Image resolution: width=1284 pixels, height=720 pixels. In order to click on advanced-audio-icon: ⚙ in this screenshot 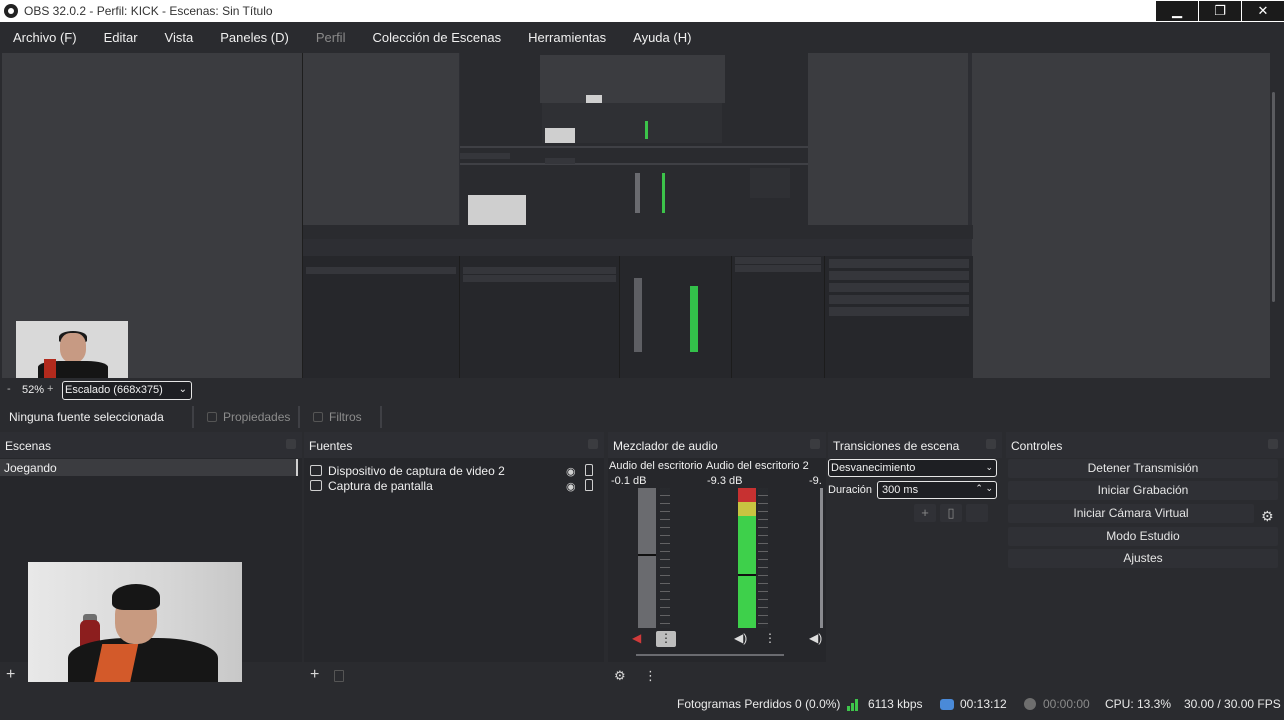, I will do `click(620, 676)`.